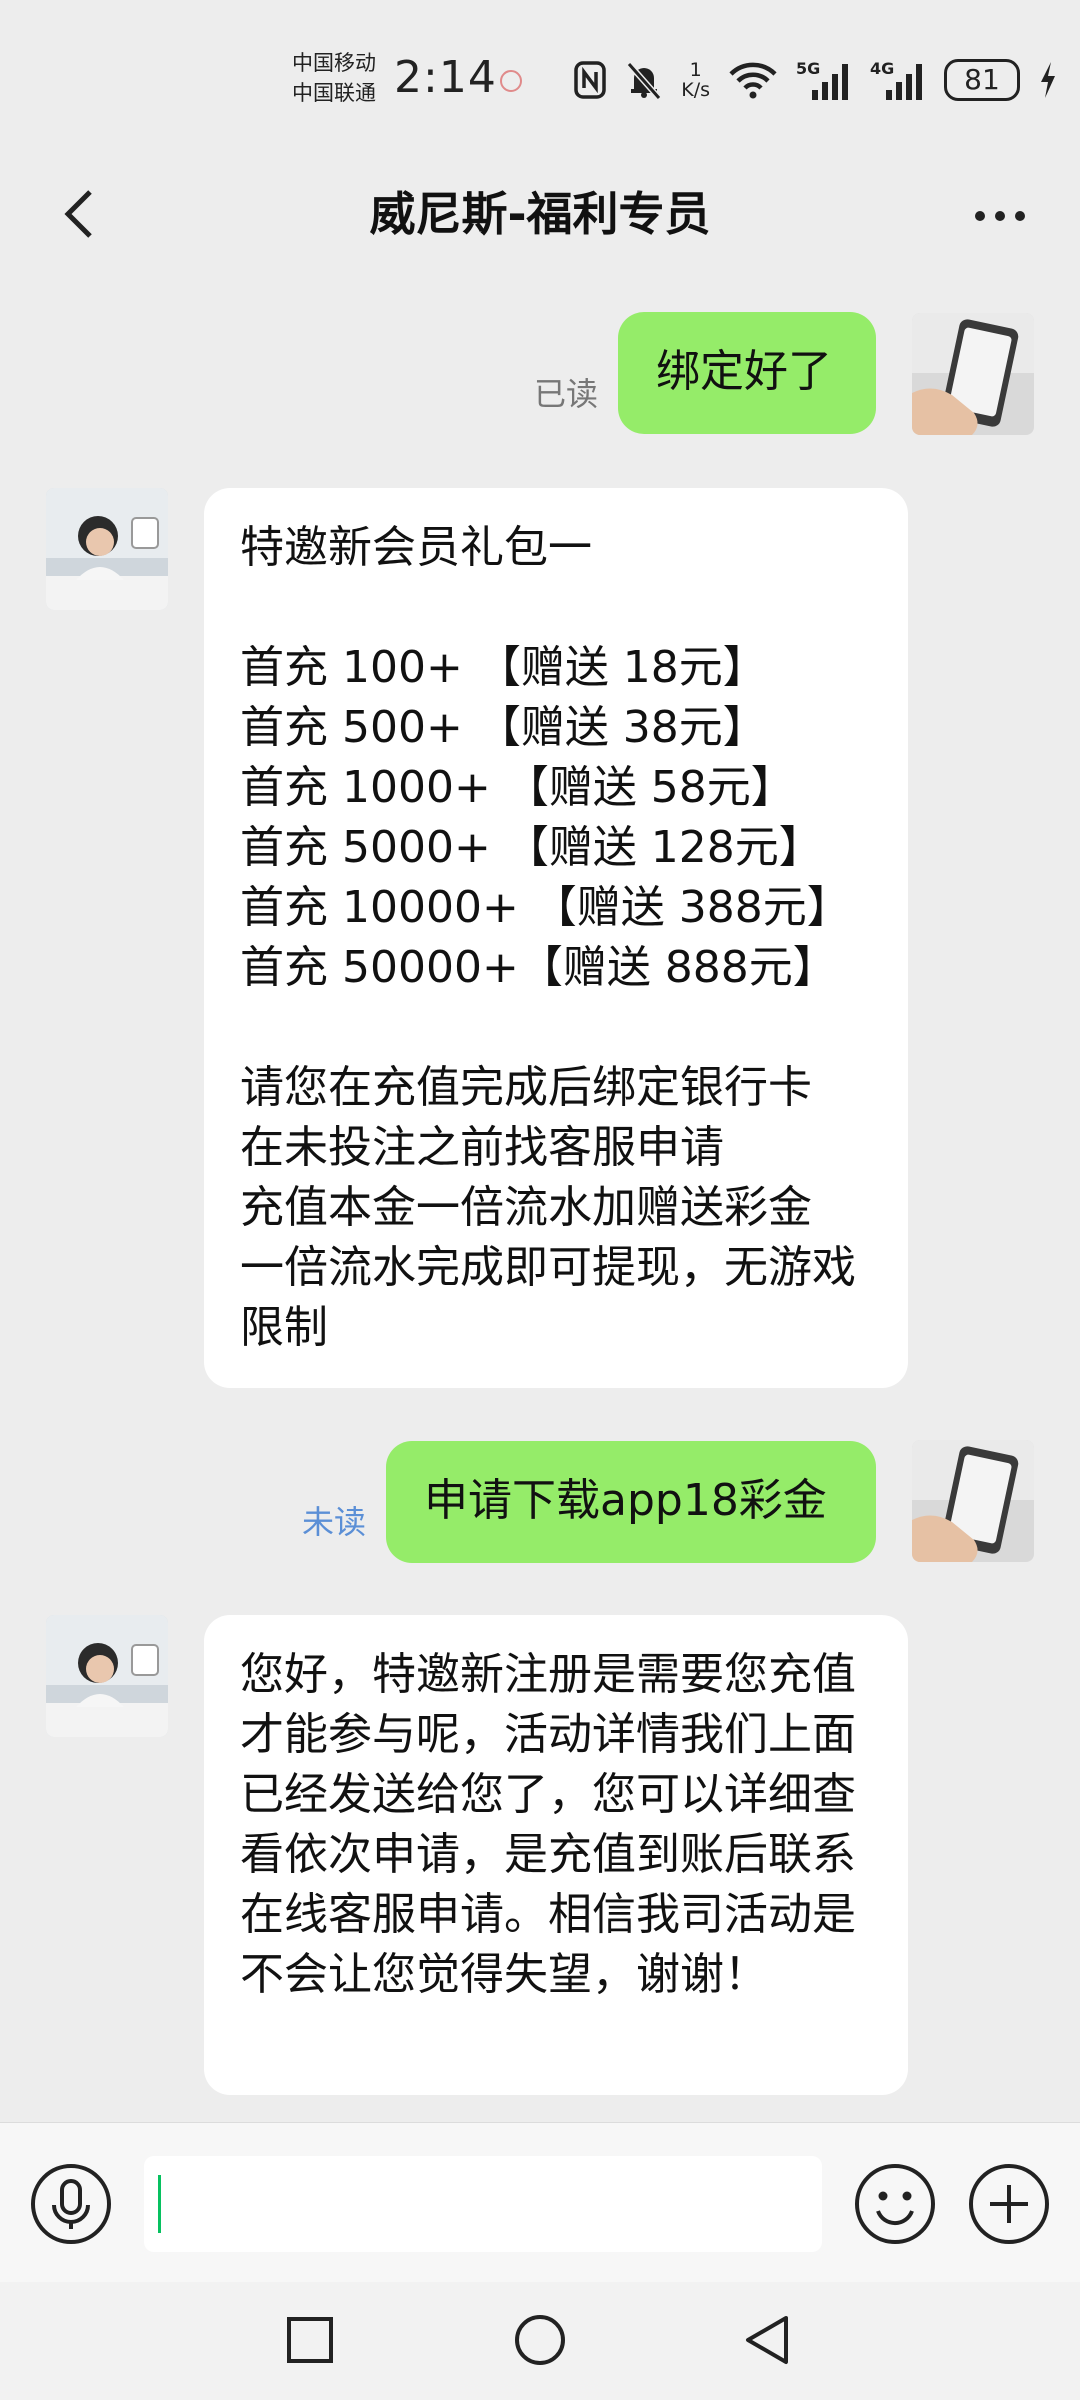 This screenshot has width=1080, height=2400. I want to click on status-bar: 中国移动 中国联通 2:14 1 K/s 5G 4G 81, so click(540, 80).